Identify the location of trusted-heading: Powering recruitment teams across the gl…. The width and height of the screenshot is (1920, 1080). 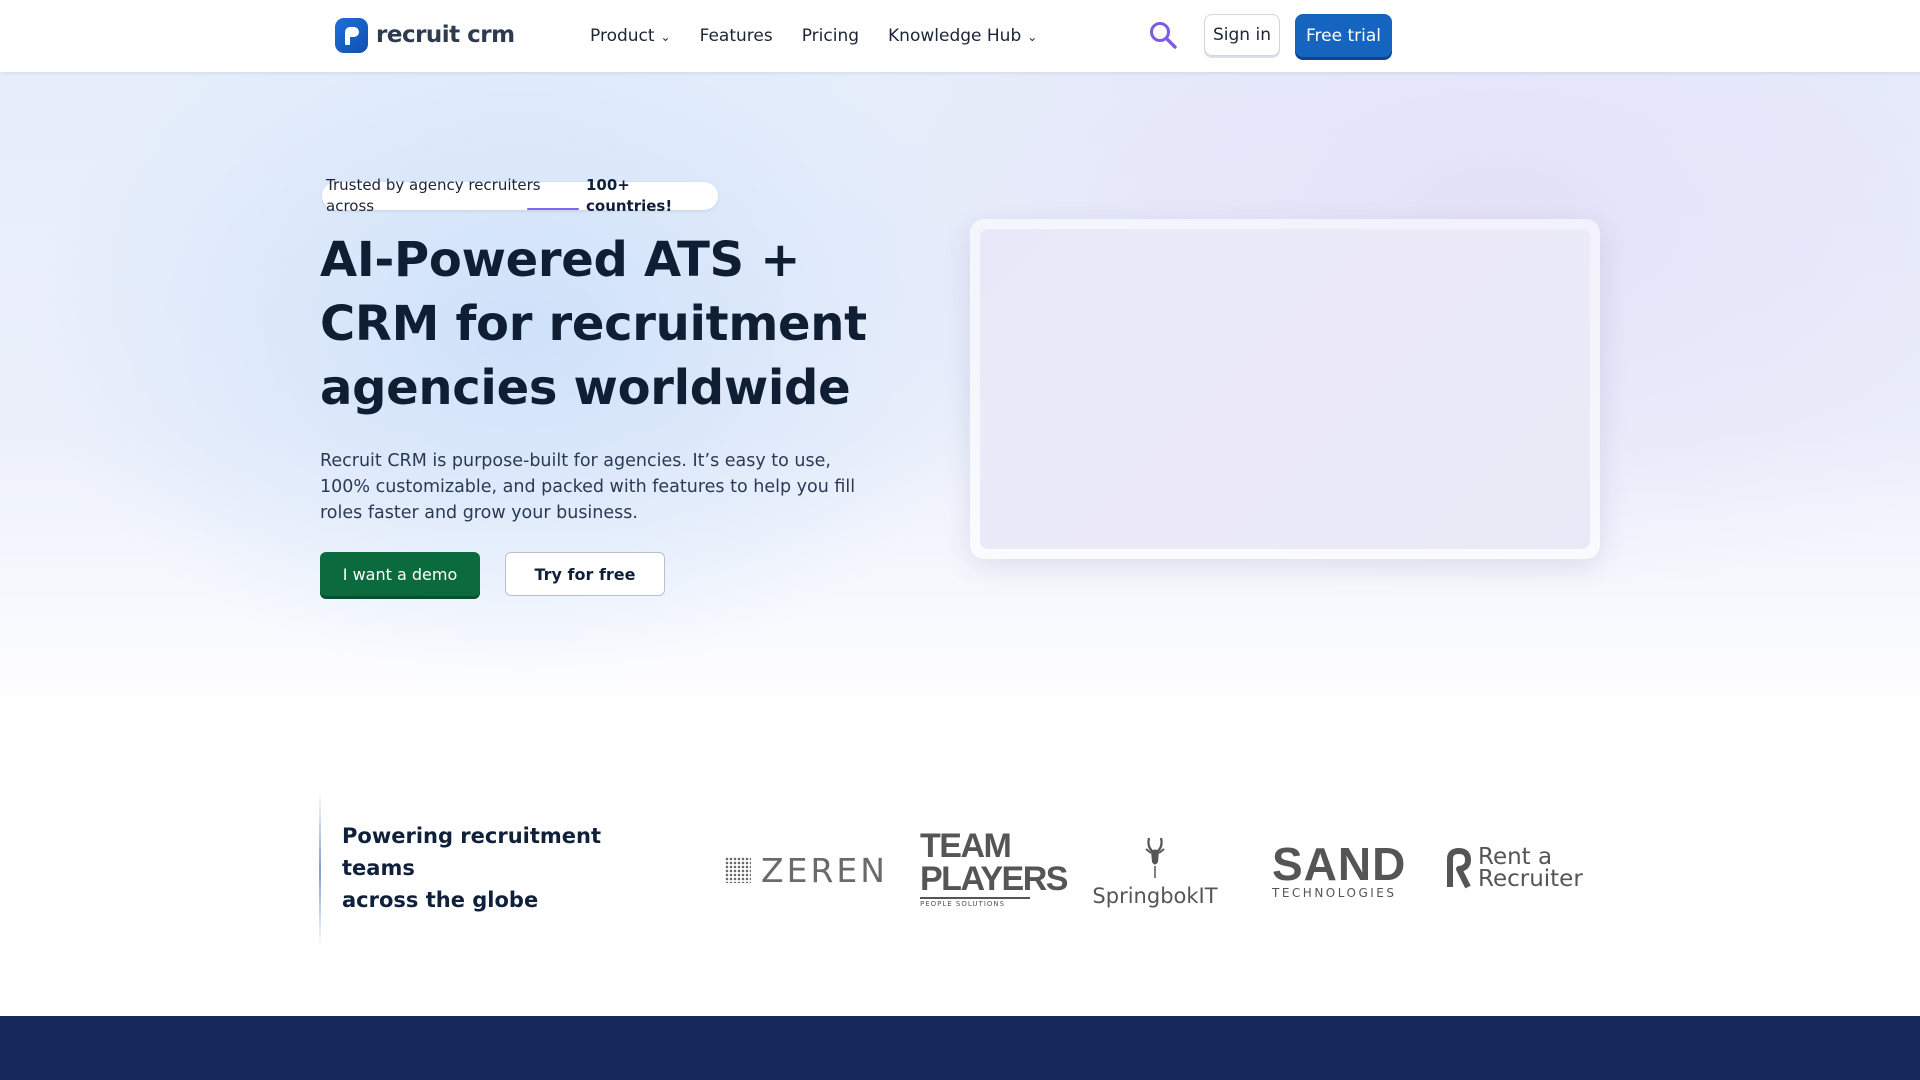
(492, 868).